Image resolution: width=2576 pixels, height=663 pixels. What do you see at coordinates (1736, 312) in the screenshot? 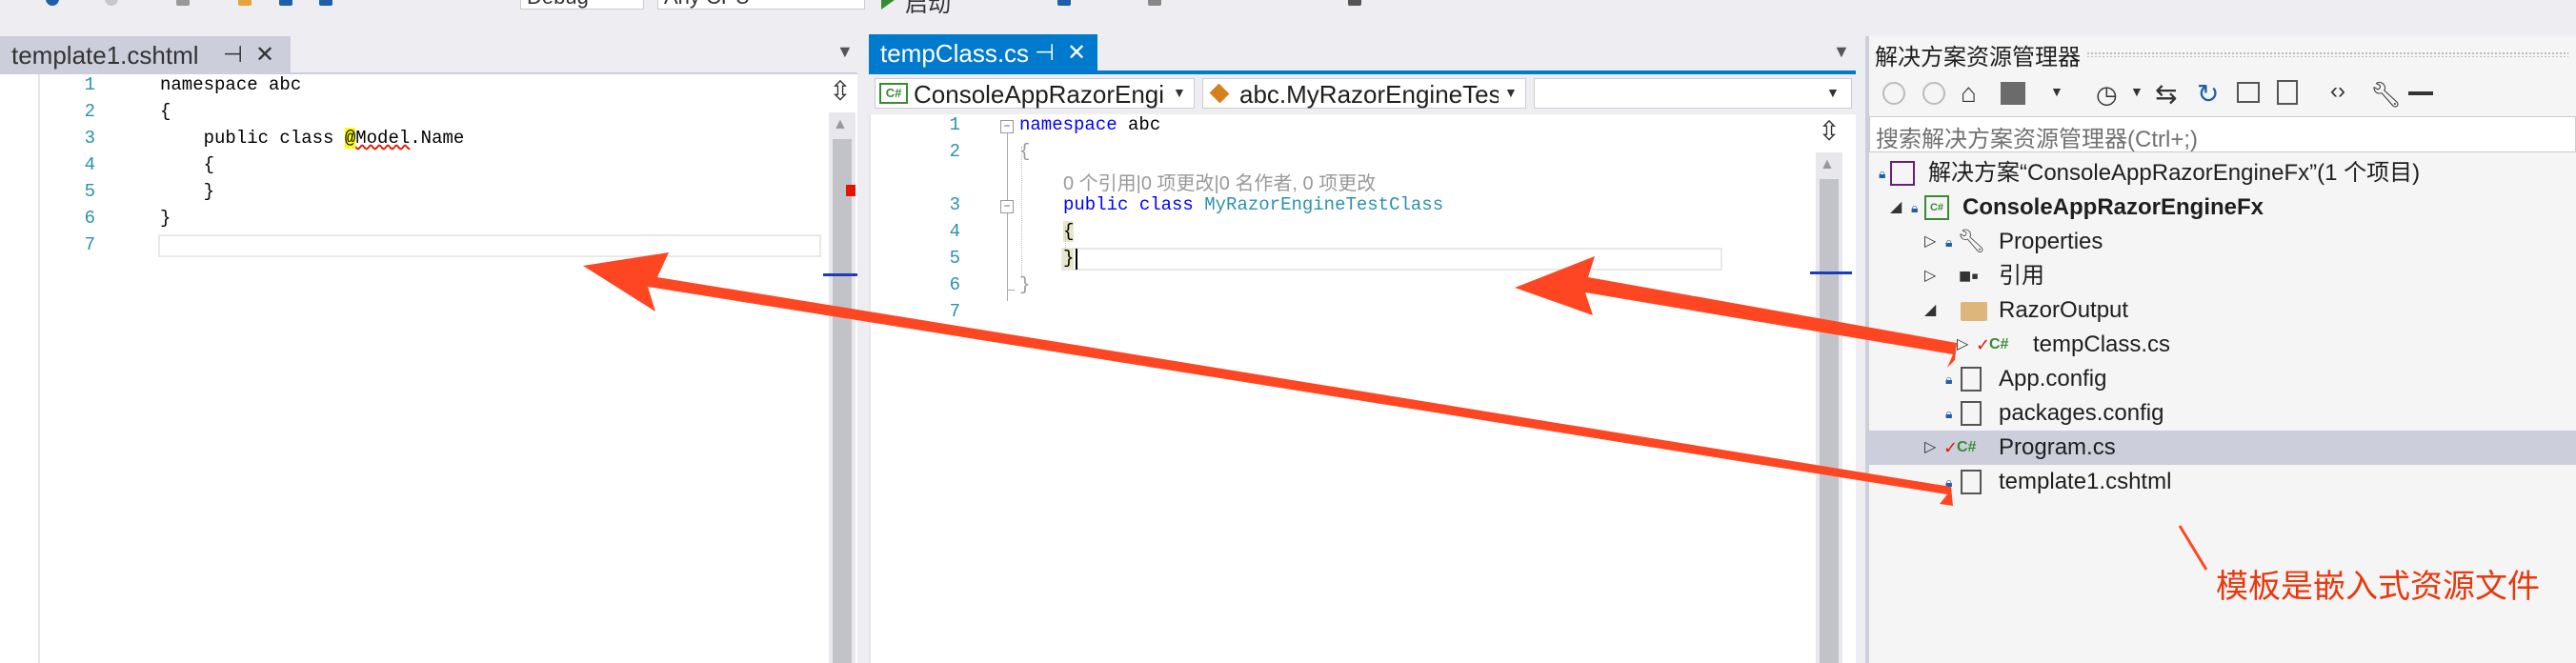
I see `arrow-to-right-editor` at bounding box center [1736, 312].